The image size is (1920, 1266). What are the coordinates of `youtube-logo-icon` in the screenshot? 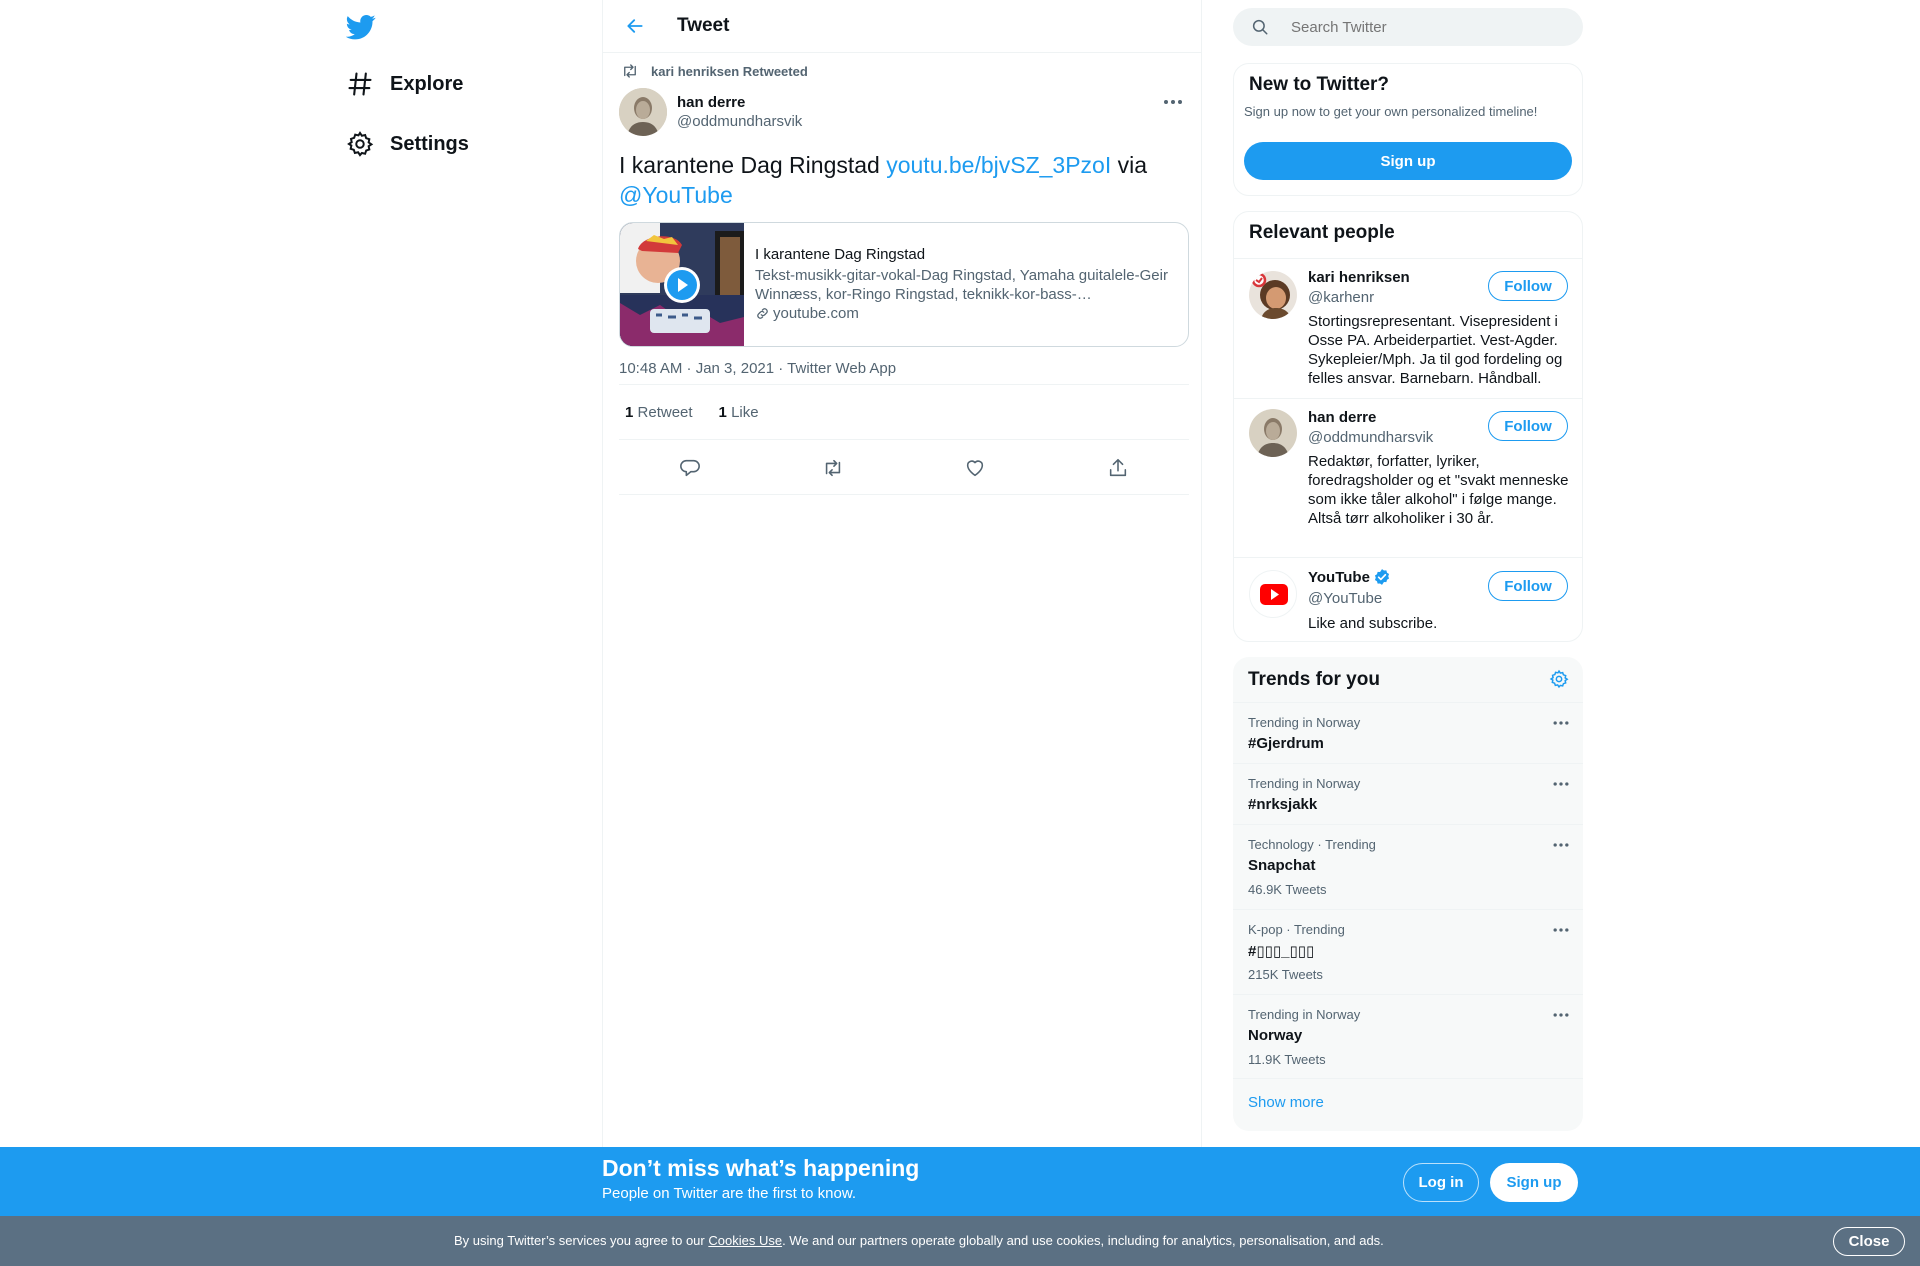 It's located at (1274, 594).